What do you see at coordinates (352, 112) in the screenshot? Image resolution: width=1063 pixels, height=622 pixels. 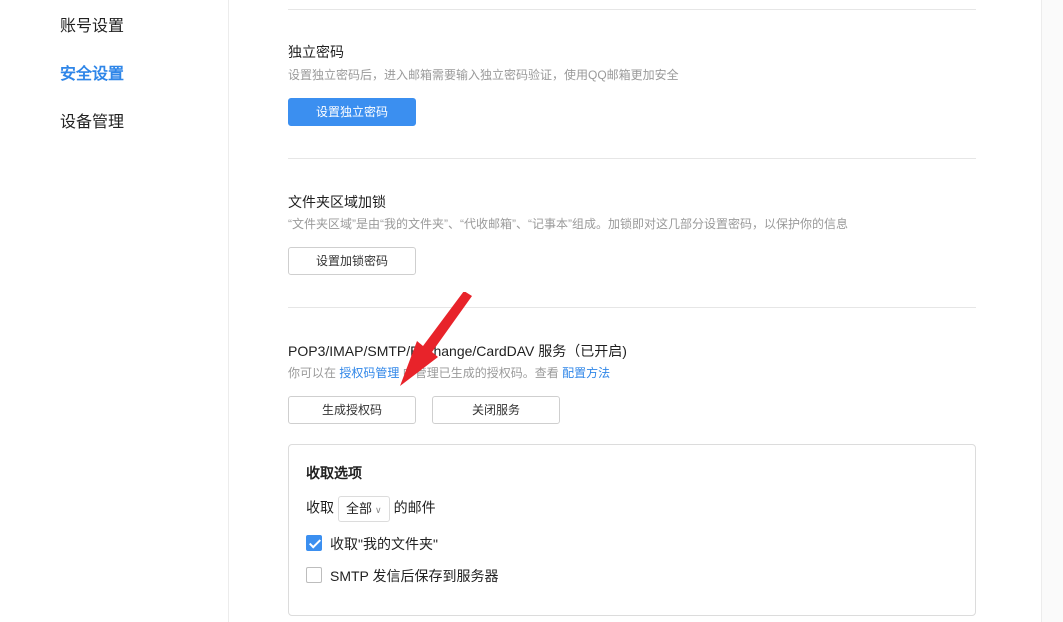 I see `set-independent-password-button: 设置独立密码` at bounding box center [352, 112].